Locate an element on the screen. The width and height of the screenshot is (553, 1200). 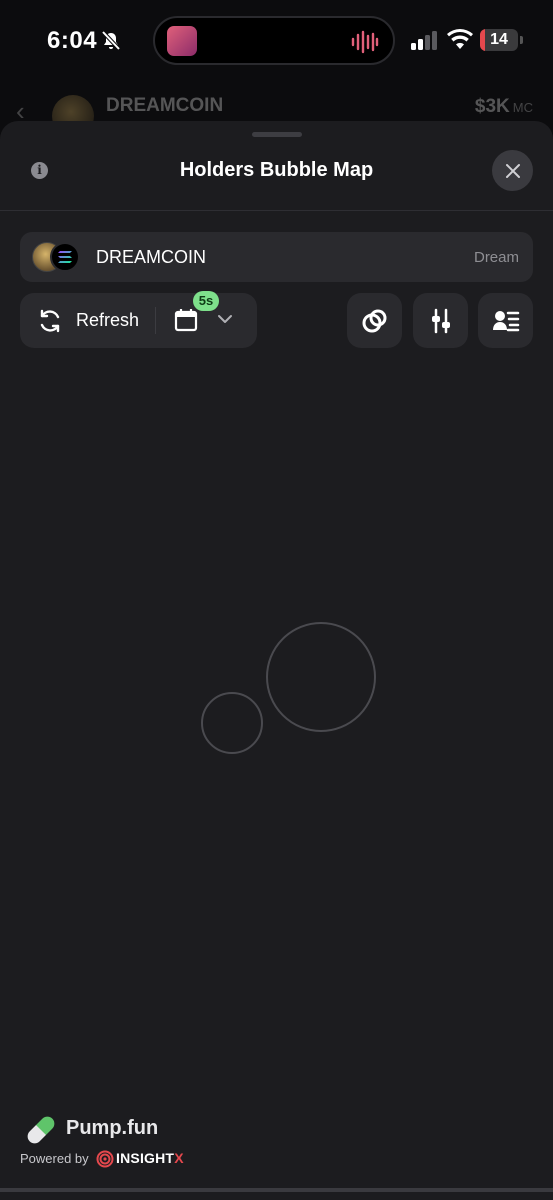
refresh-toolbar: Refresh 5s is located at coordinates (138, 319).